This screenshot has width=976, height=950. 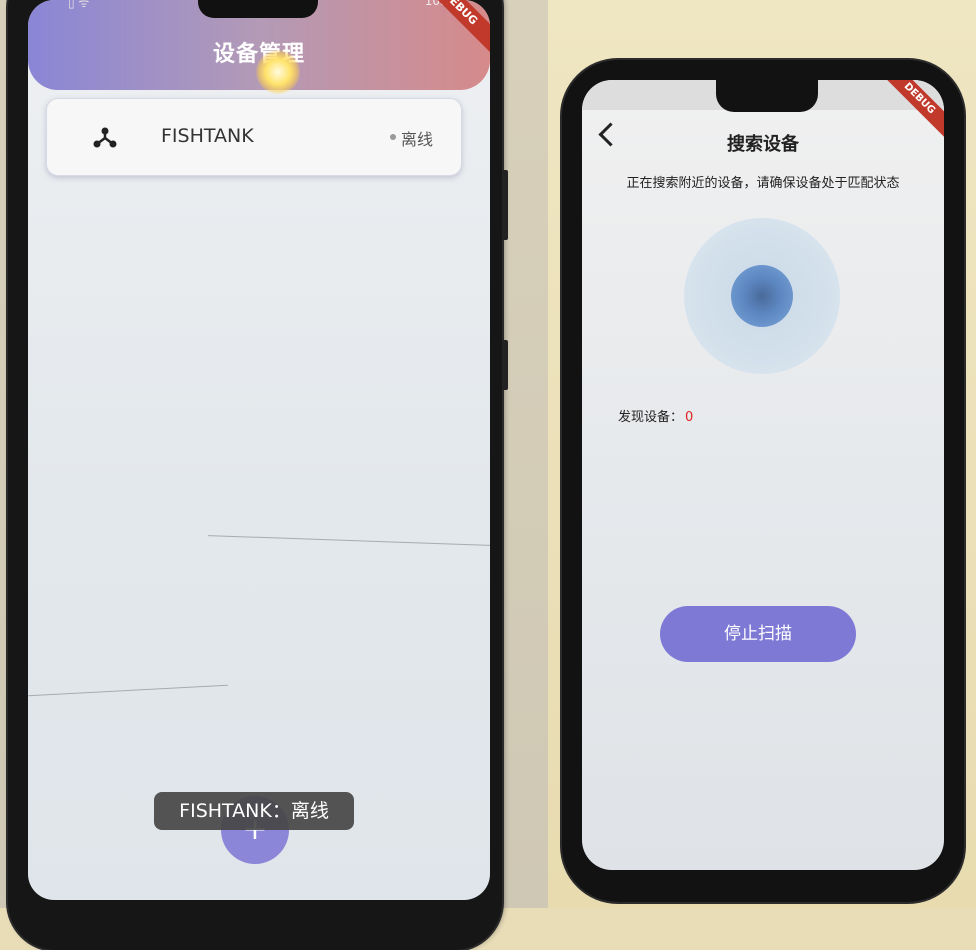 What do you see at coordinates (763, 144) in the screenshot?
I see `page-title: 搜索设备` at bounding box center [763, 144].